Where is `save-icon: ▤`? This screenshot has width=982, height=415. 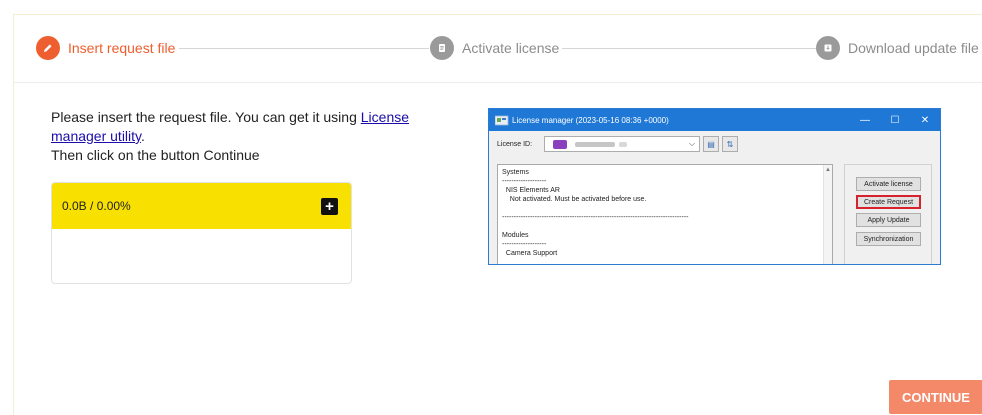
save-icon: ▤ is located at coordinates (711, 144).